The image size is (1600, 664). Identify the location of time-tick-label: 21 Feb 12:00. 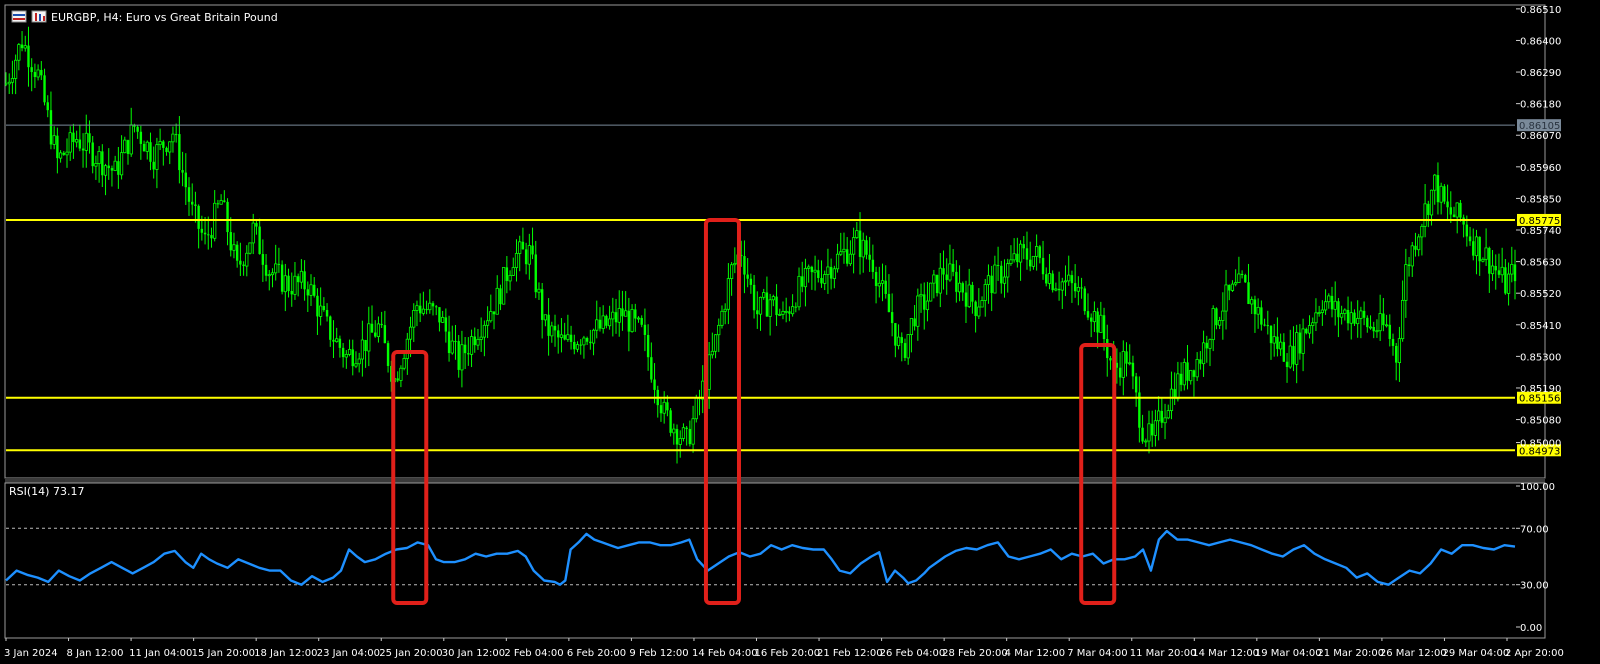
(850, 653).